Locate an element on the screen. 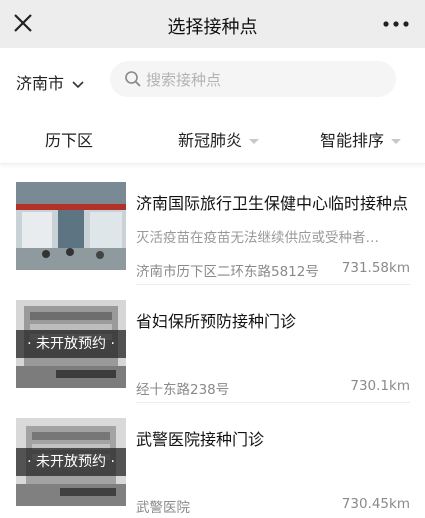 The image size is (425, 518). more-icon is located at coordinates (396, 24).